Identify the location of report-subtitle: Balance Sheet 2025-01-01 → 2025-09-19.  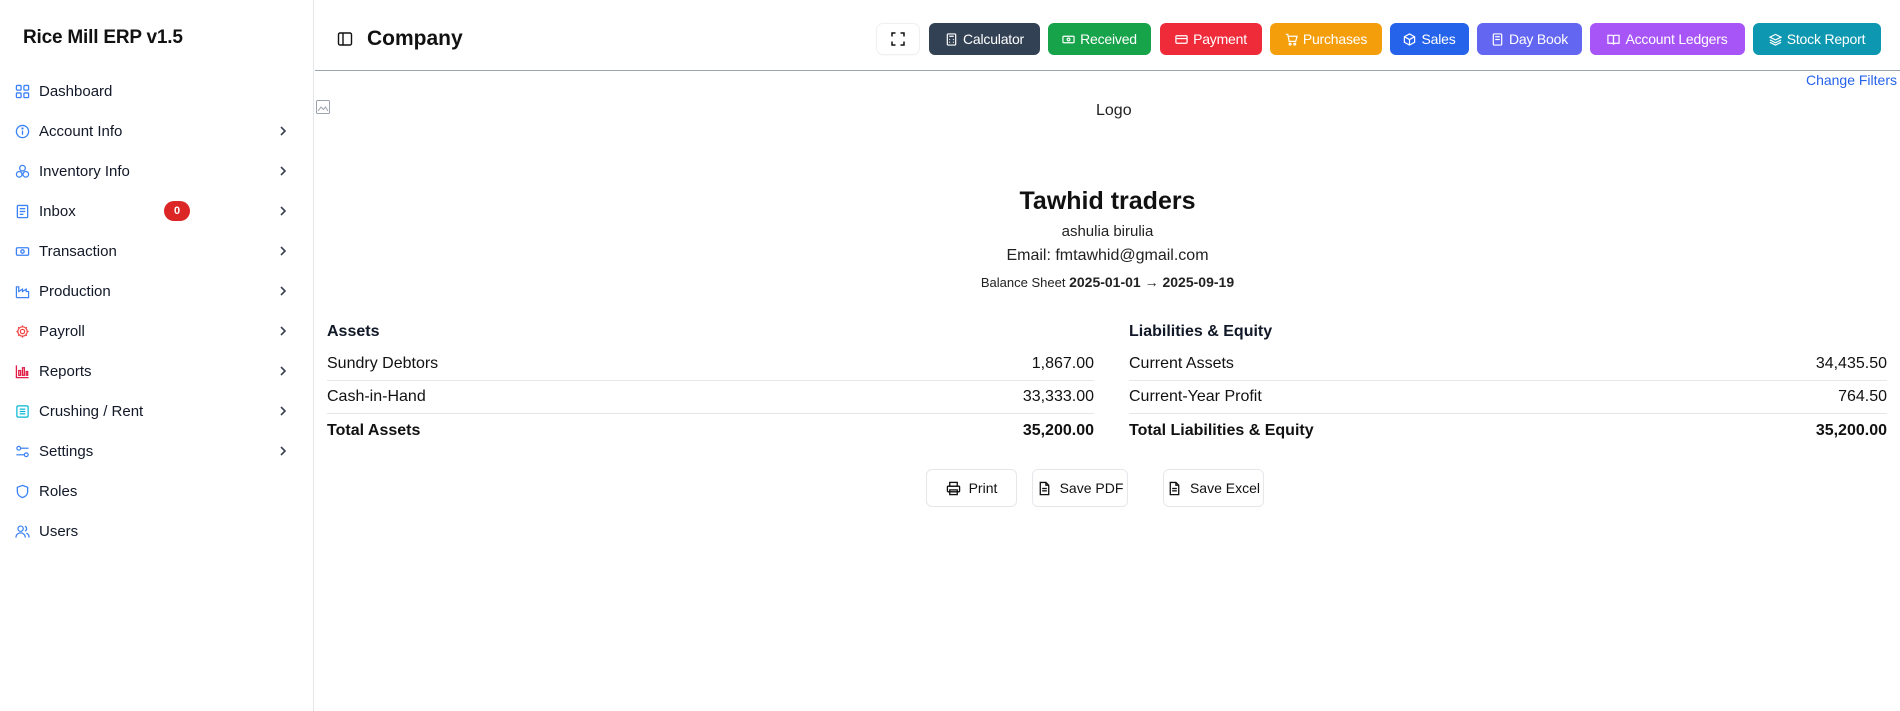
(1107, 282).